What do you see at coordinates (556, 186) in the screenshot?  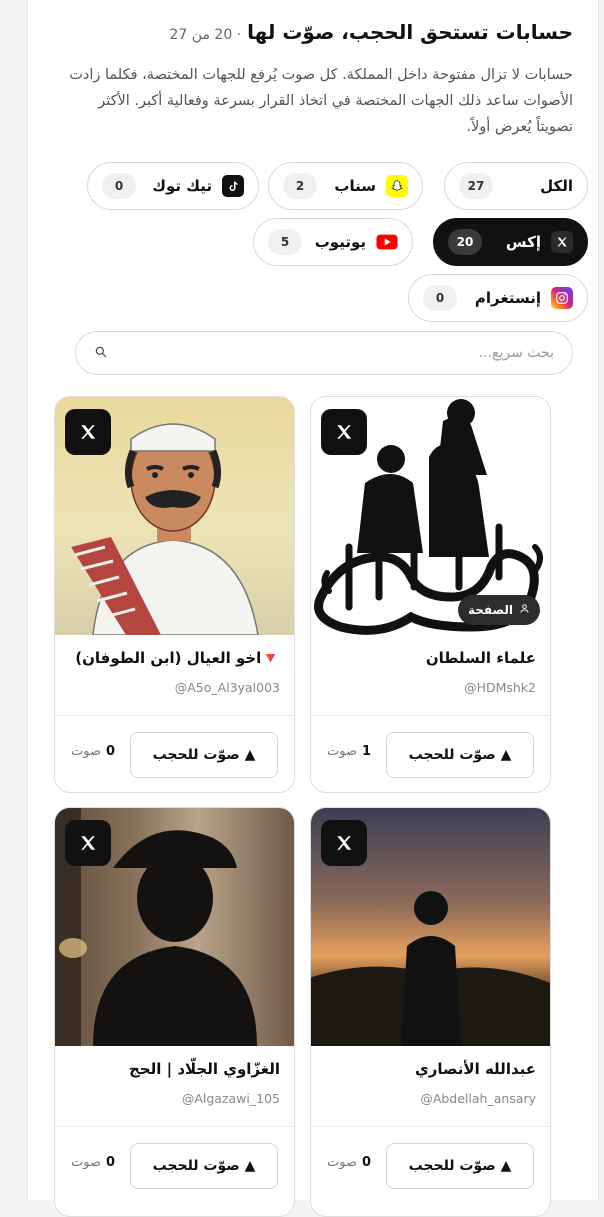 I see `filter-label: الكل` at bounding box center [556, 186].